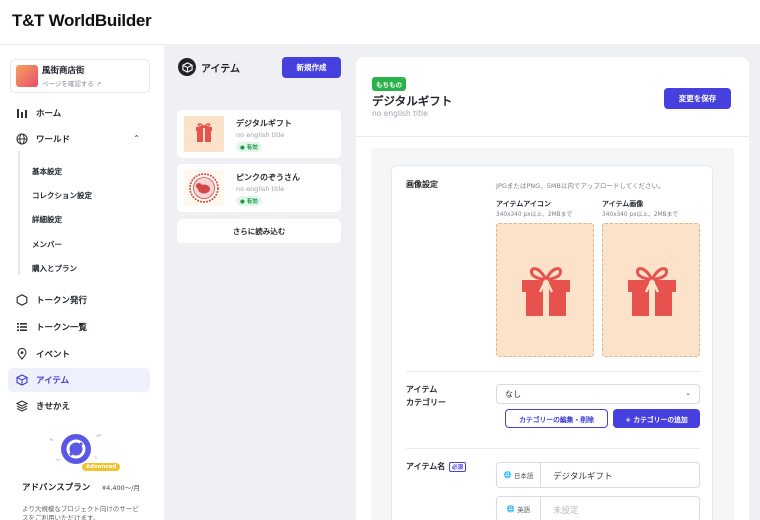 The height and width of the screenshot is (520, 760). Describe the element at coordinates (53, 381) in the screenshot. I see `nav-item-label: アイテム` at that location.